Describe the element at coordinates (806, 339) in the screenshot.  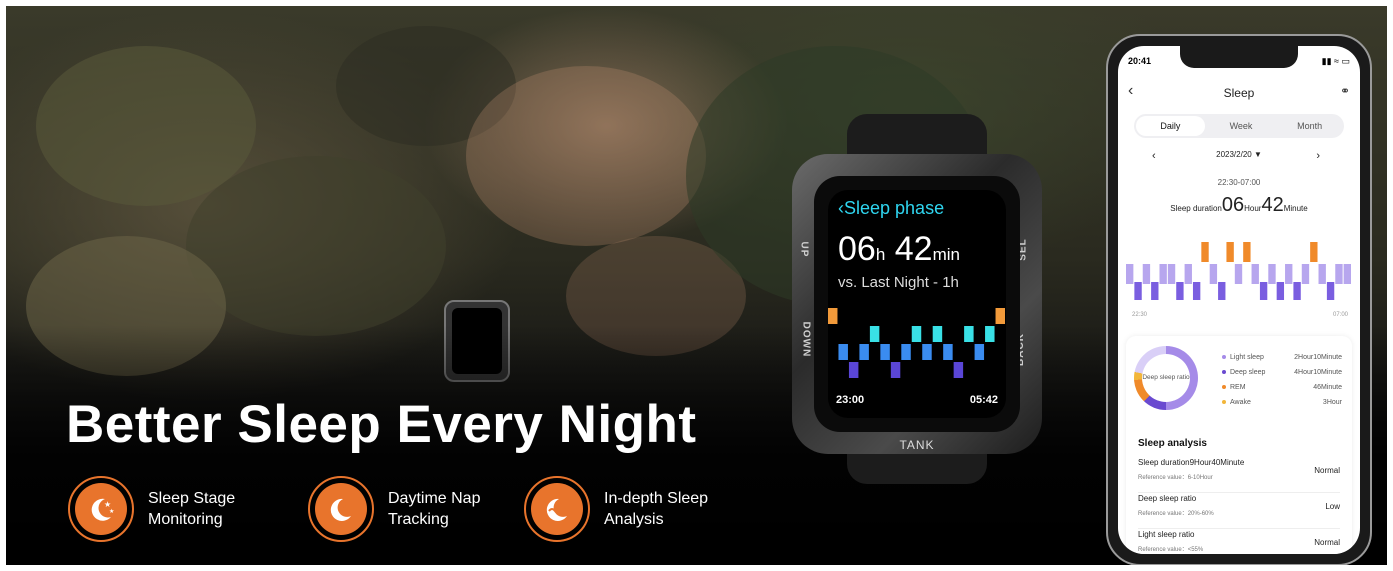
I see `down-label: DOWN` at that location.